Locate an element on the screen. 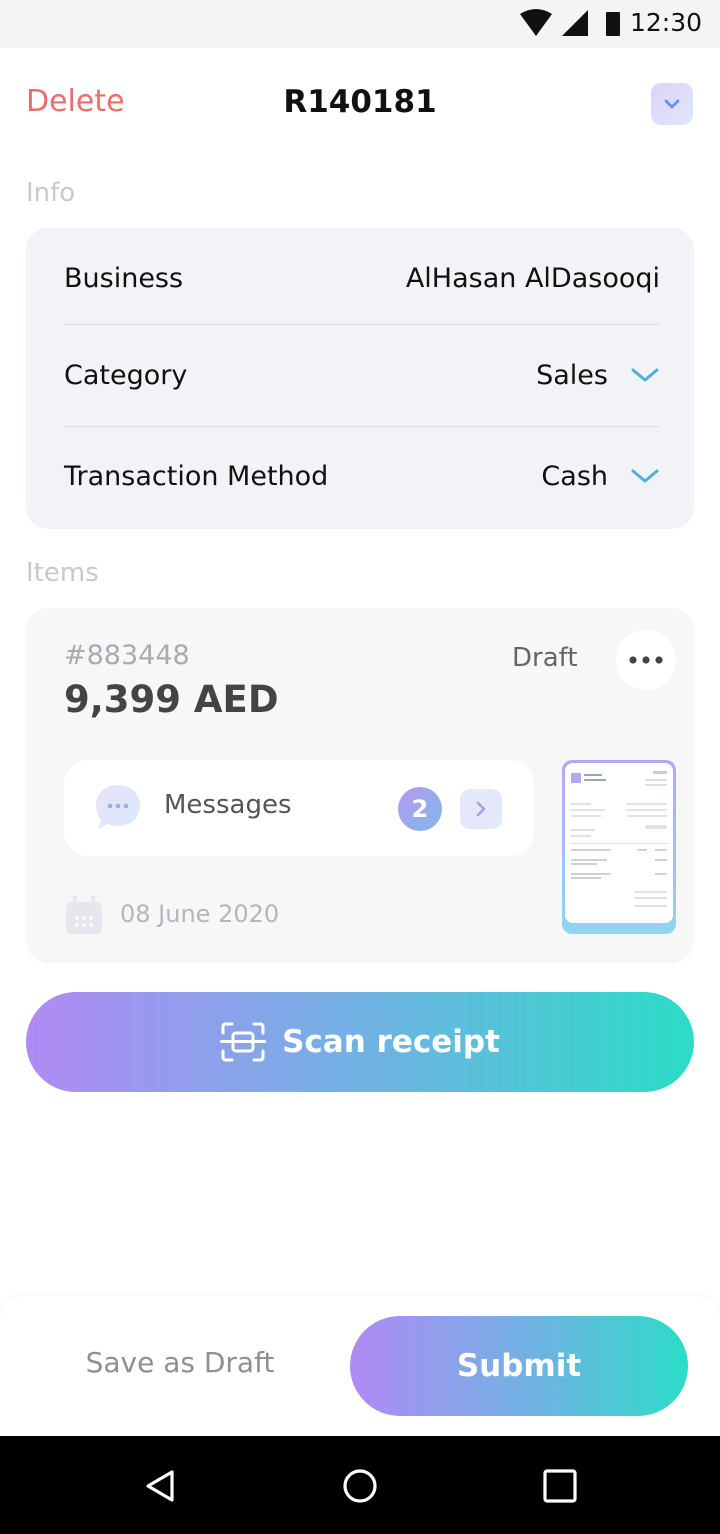 The height and width of the screenshot is (1534, 720). transaction-method-dropdown: Cash is located at coordinates (600, 476).